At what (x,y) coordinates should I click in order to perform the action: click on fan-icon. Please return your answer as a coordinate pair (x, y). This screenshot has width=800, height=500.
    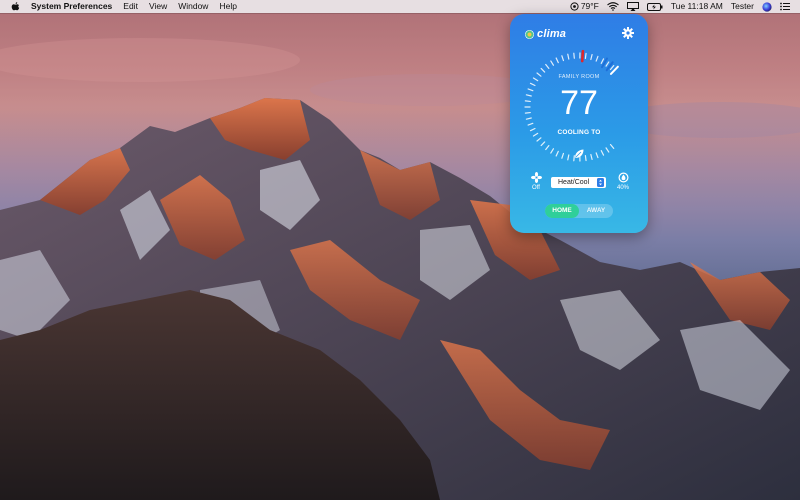
    Looking at the image, I should click on (536, 177).